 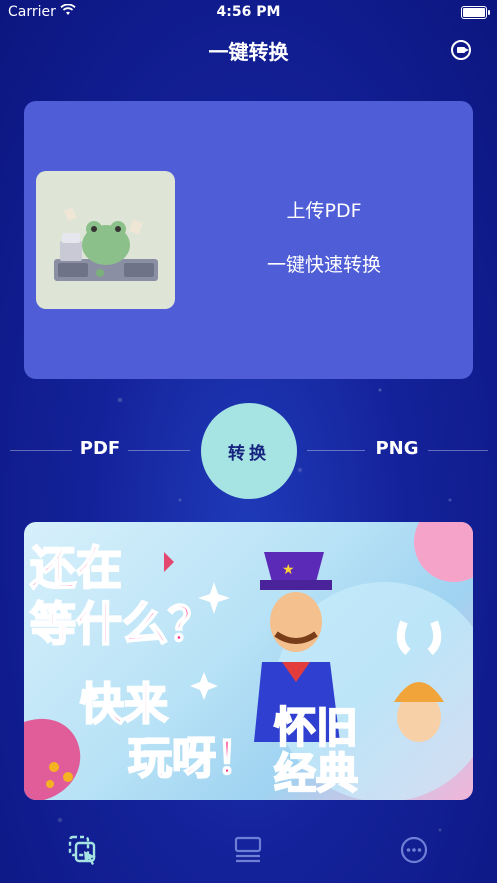 I want to click on tab-bar, so click(x=248, y=848).